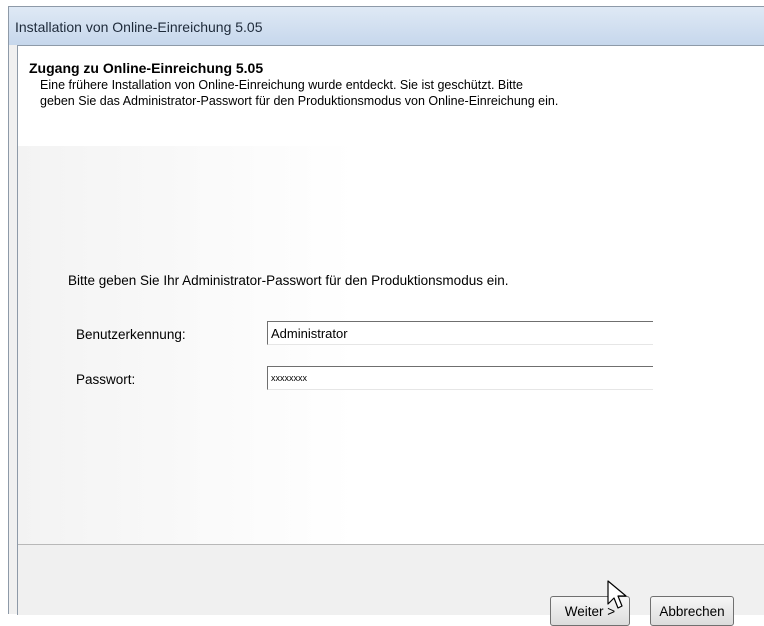  Describe the element at coordinates (386, 26) in the screenshot. I see `title-bar: Installation von Online-Einreichung 5.05` at that location.